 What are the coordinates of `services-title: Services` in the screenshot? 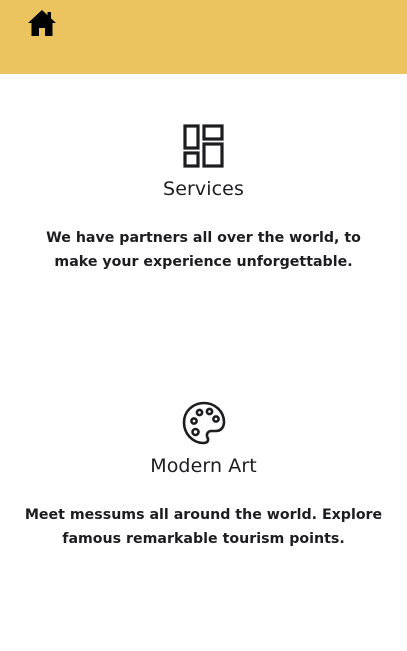 It's located at (203, 189).